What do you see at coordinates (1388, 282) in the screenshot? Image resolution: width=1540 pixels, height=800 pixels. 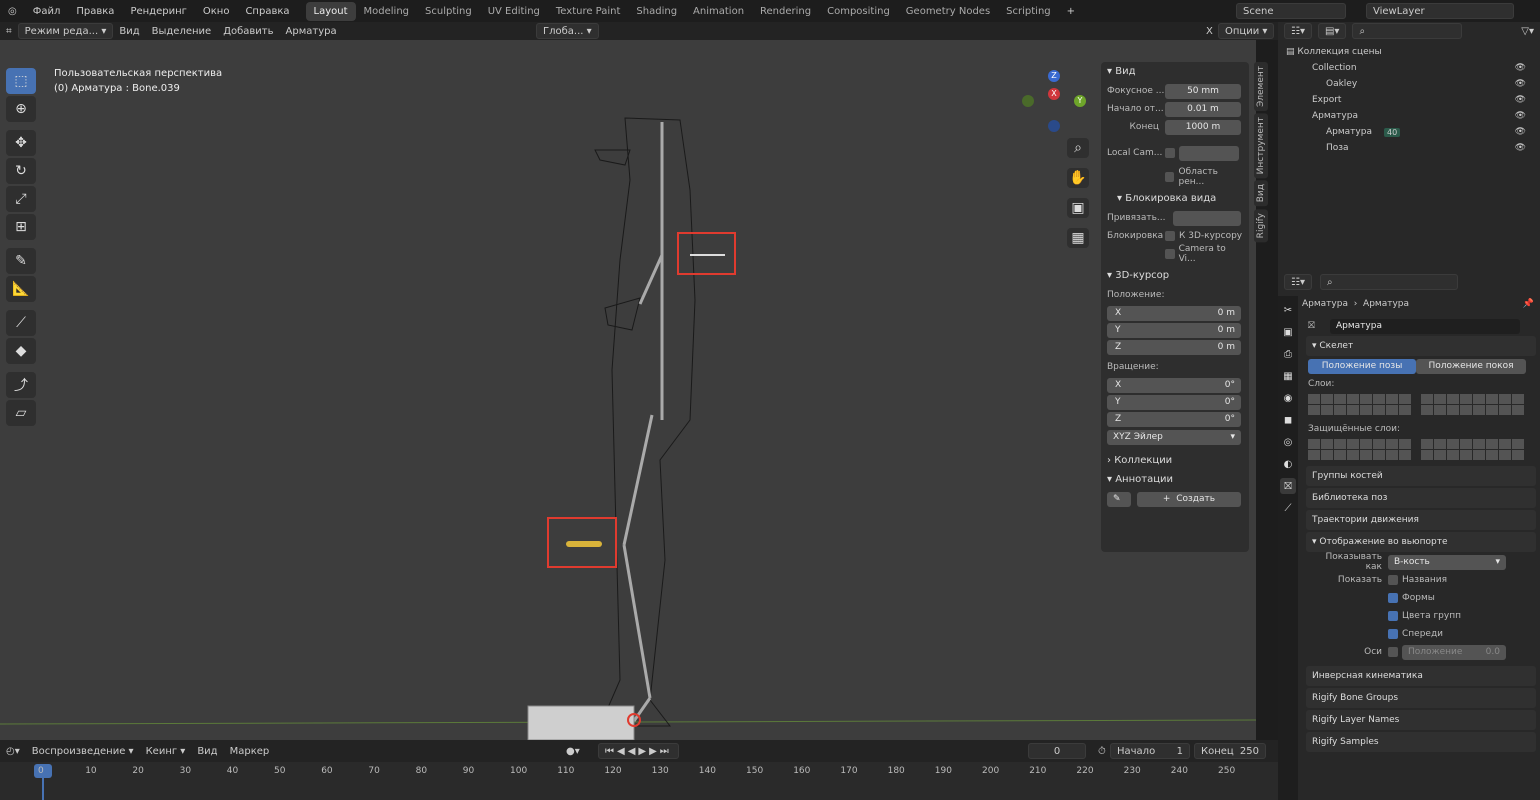 I see `properties-search-input: ⌕` at bounding box center [1388, 282].